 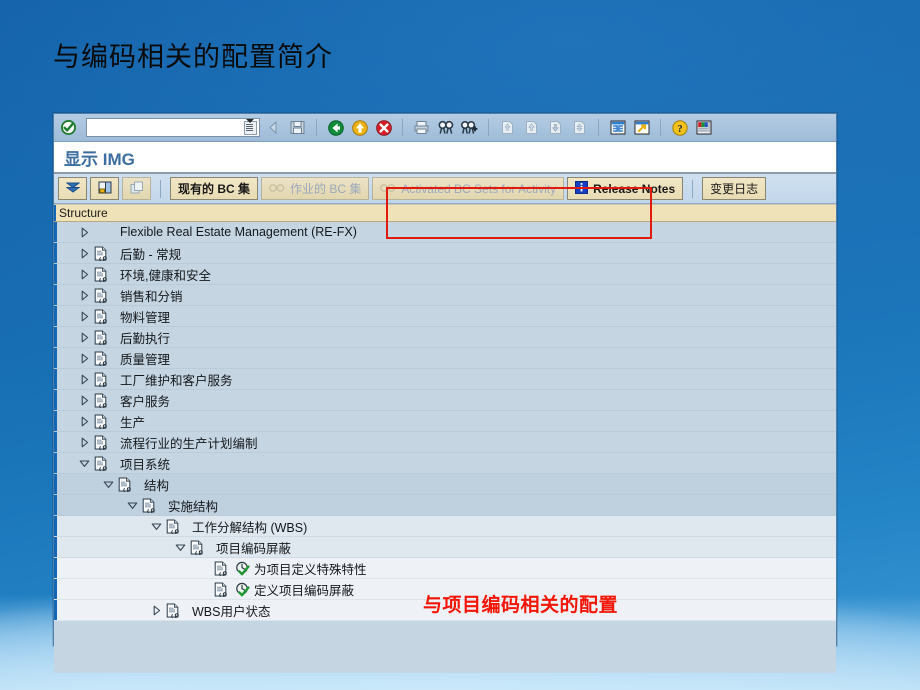 What do you see at coordinates (582, 188) in the screenshot?
I see `info-blue-icon` at bounding box center [582, 188].